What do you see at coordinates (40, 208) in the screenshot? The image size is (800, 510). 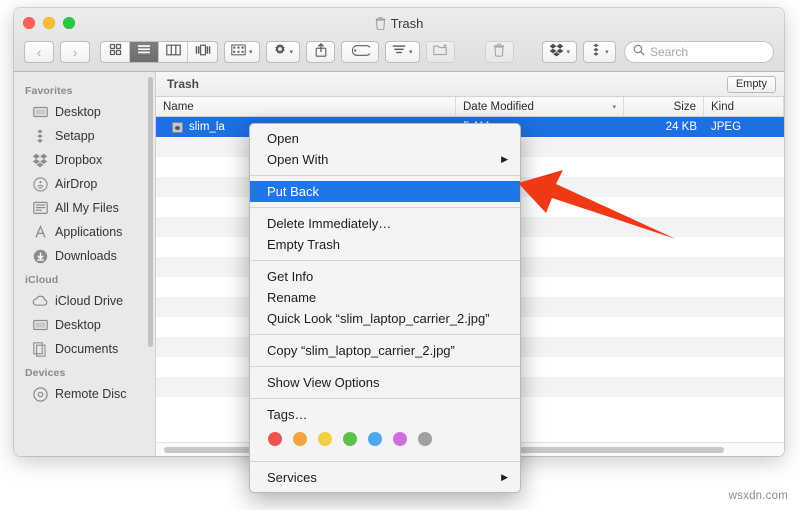 I see `all-my-files-icon` at bounding box center [40, 208].